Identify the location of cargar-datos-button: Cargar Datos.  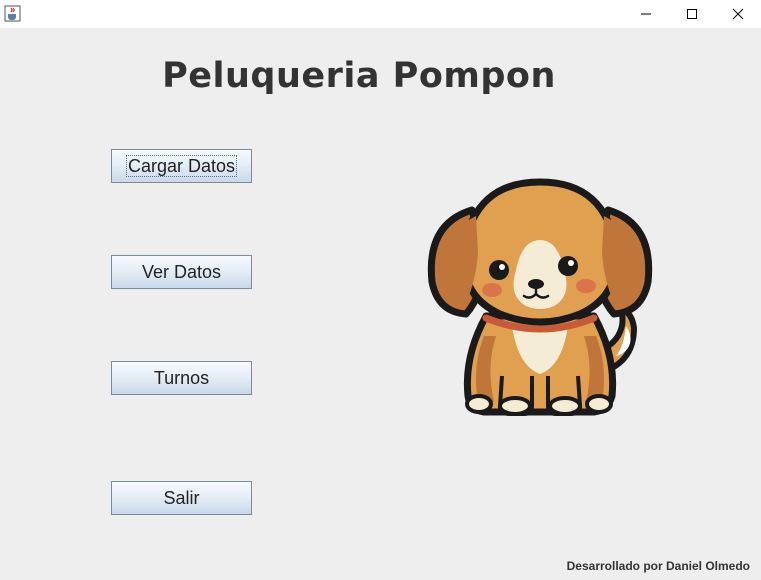
(181, 166).